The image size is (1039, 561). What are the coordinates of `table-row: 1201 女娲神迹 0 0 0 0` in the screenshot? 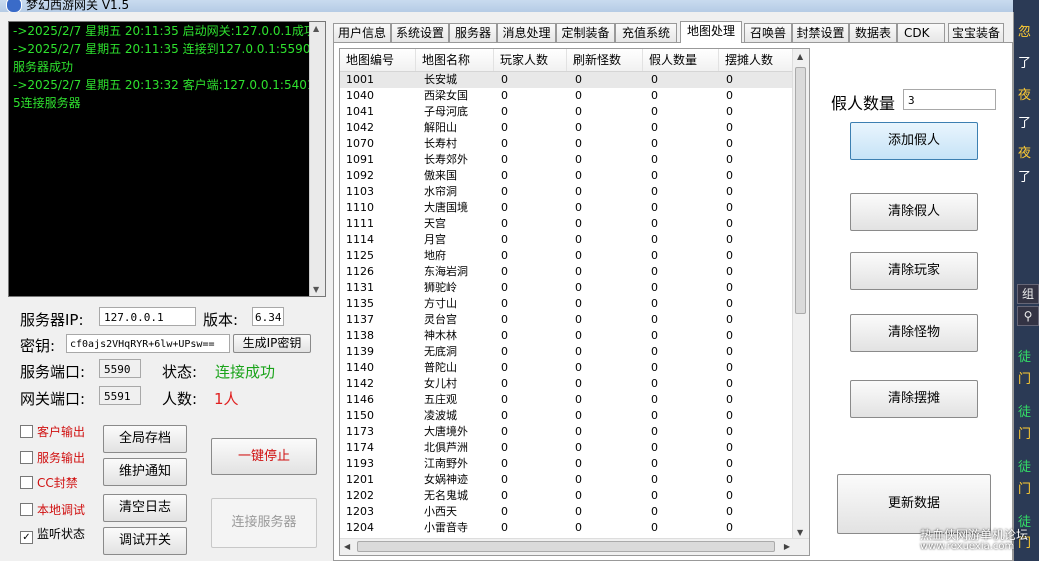 It's located at (567, 480).